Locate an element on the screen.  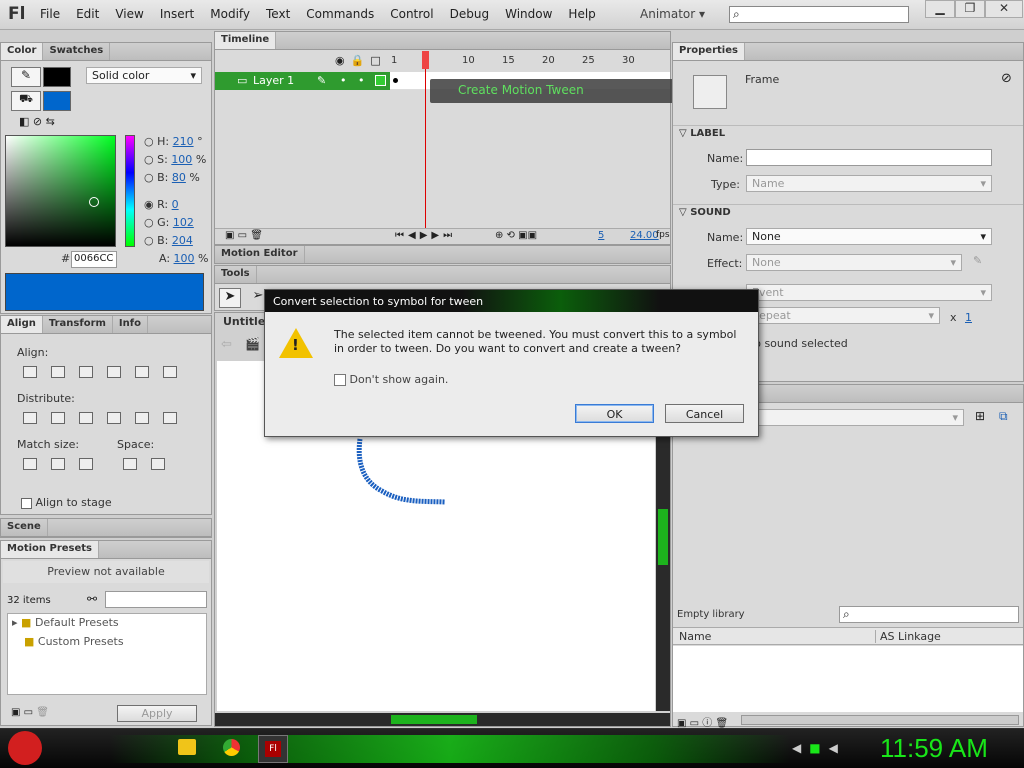
dont-show-row: Don't show again. is located at coordinates (391, 379).